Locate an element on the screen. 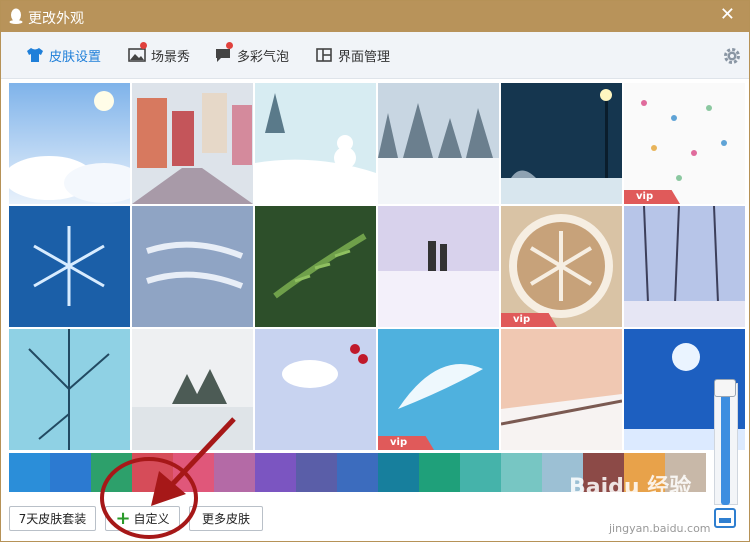 Image resolution: width=750 pixels, height=543 pixels. custom-skin-button: + 自定义 is located at coordinates (142, 518).